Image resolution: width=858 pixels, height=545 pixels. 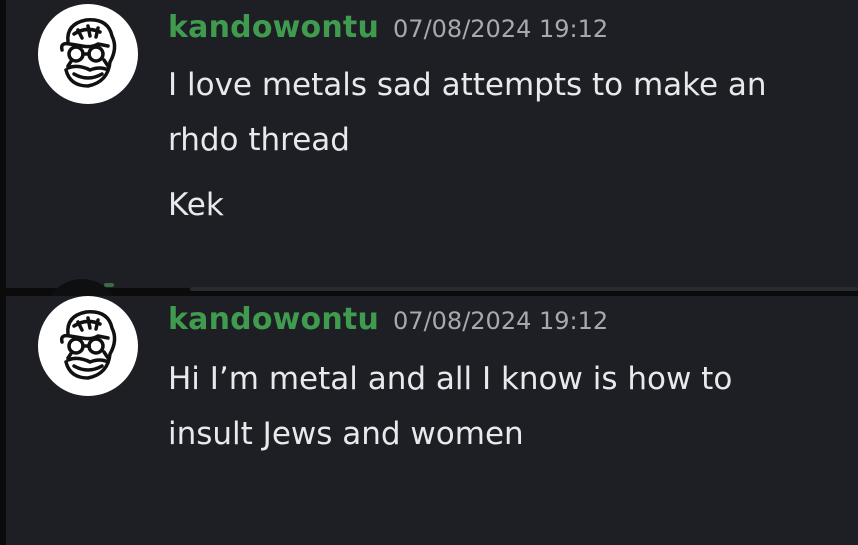 What do you see at coordinates (109, 285) in the screenshot?
I see `partial-avatar-mark` at bounding box center [109, 285].